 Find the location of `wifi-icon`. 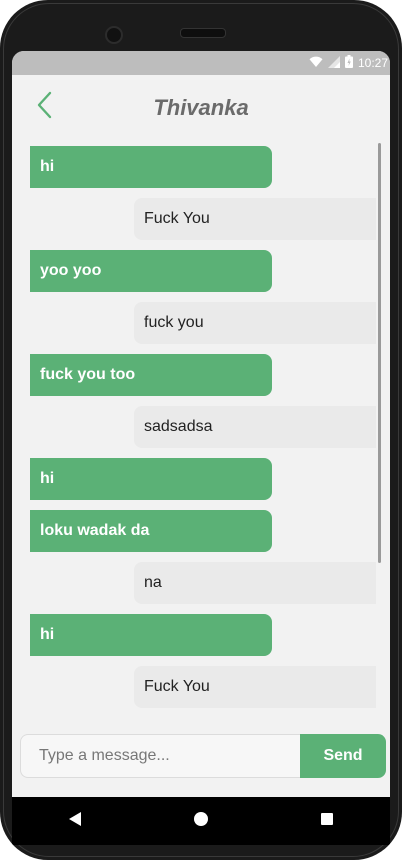

wifi-icon is located at coordinates (316, 63).